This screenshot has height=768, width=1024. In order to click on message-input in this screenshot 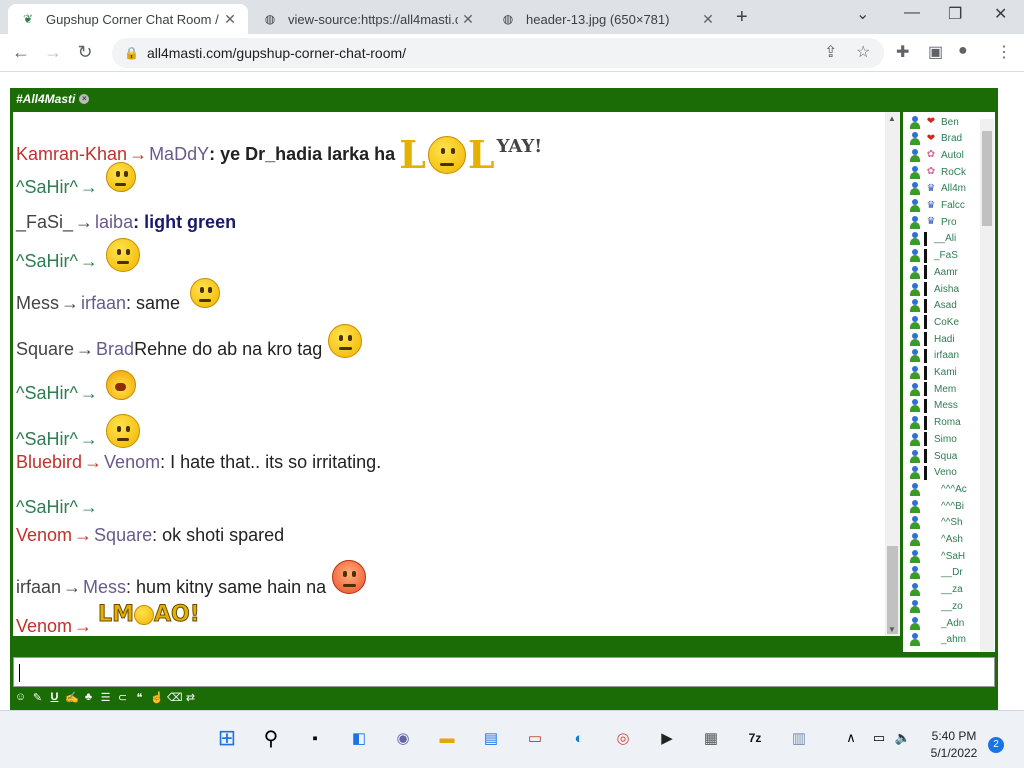, I will do `click(504, 672)`.